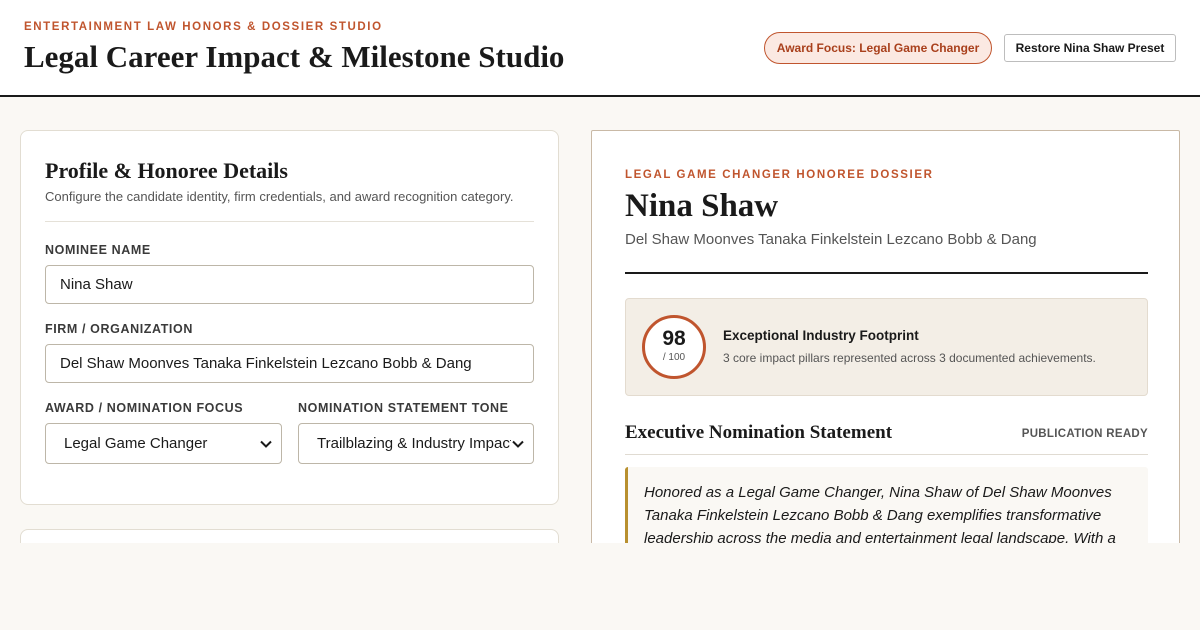  I want to click on tone-select: Trailblazing & Industry Impact, so click(416, 443).